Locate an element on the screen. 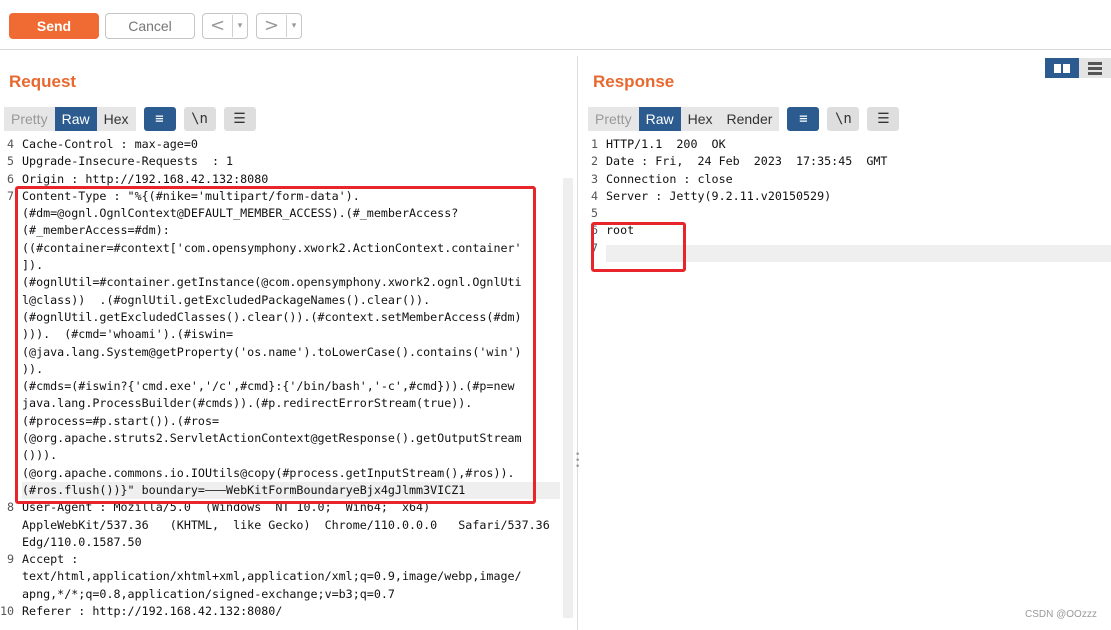 The image size is (1111, 630). drag-handle-icon: • • • is located at coordinates (577, 461).